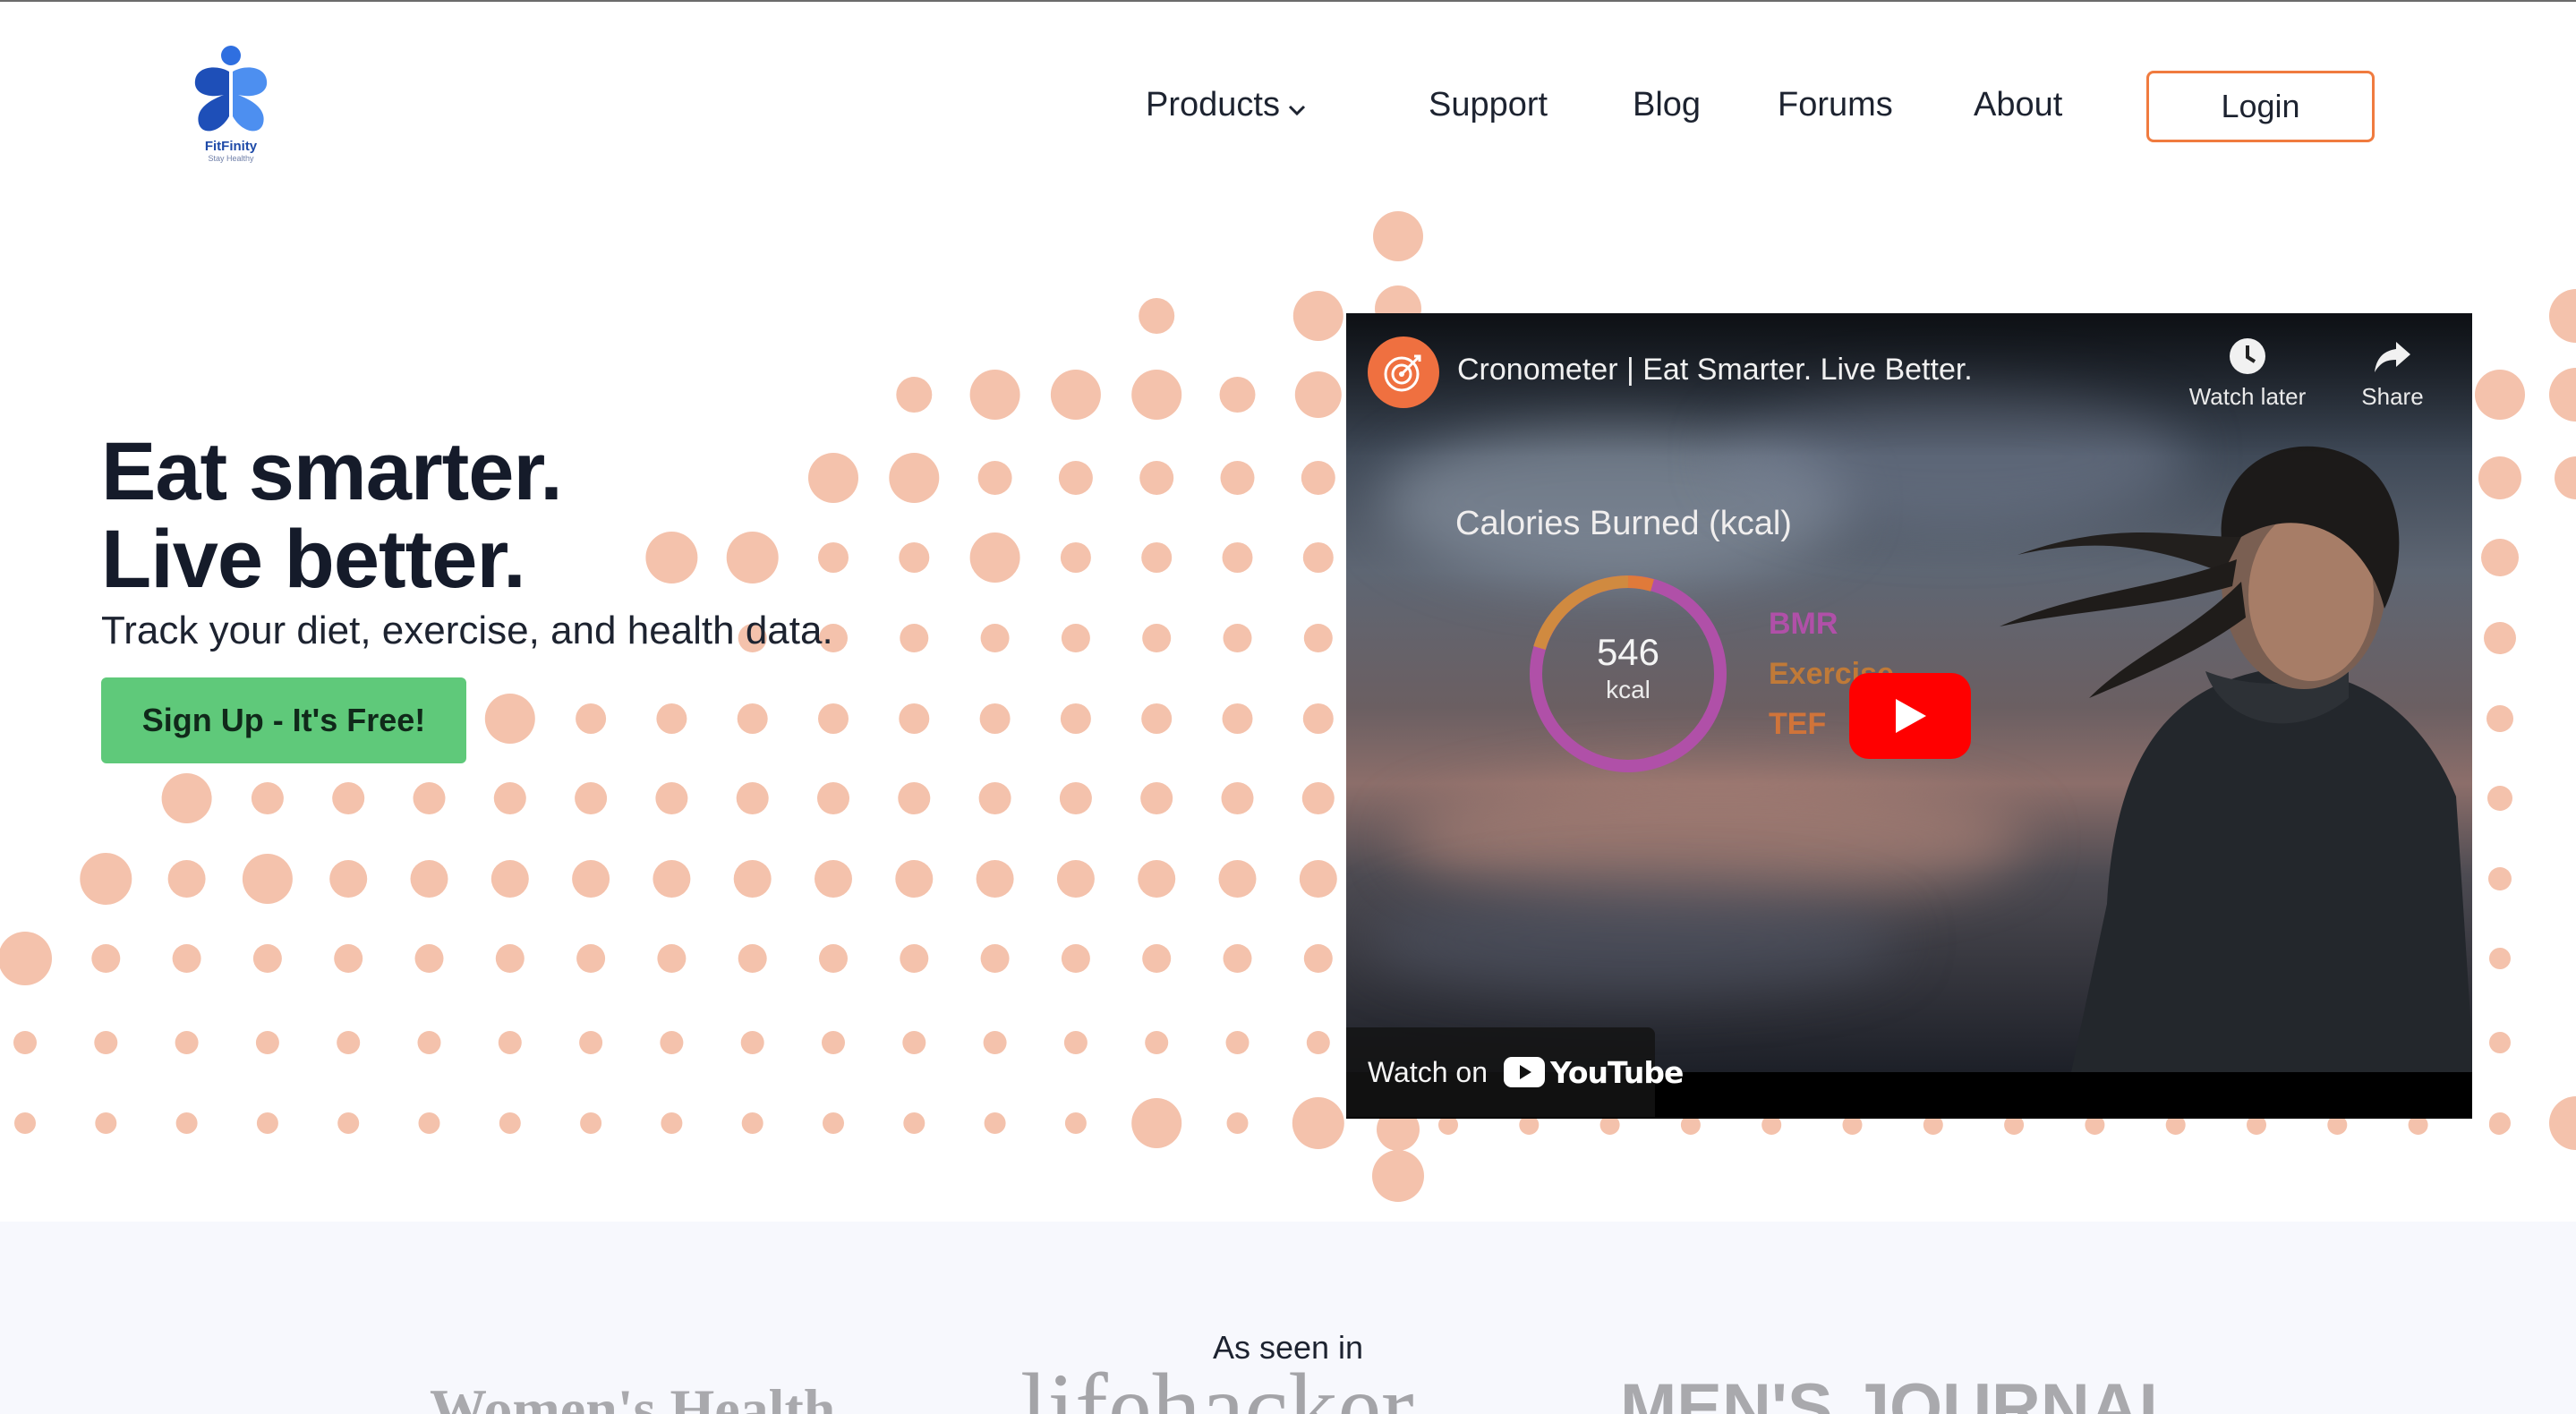 The image size is (2576, 1414). I want to click on ring-value: 546, so click(1628, 652).